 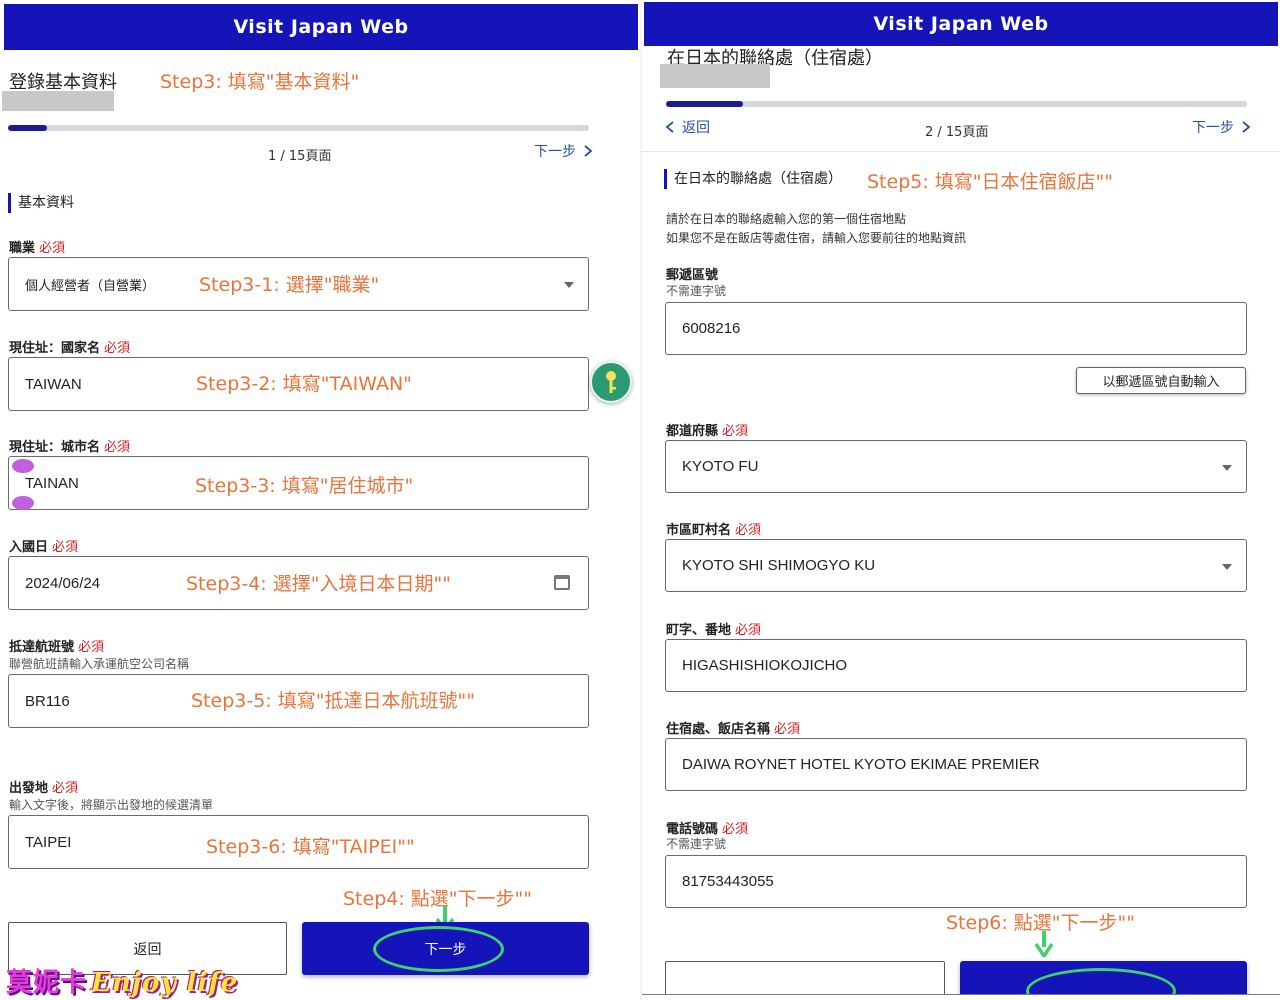 I want to click on section-title: 在日本的聯絡處（住宿處）, so click(x=753, y=179).